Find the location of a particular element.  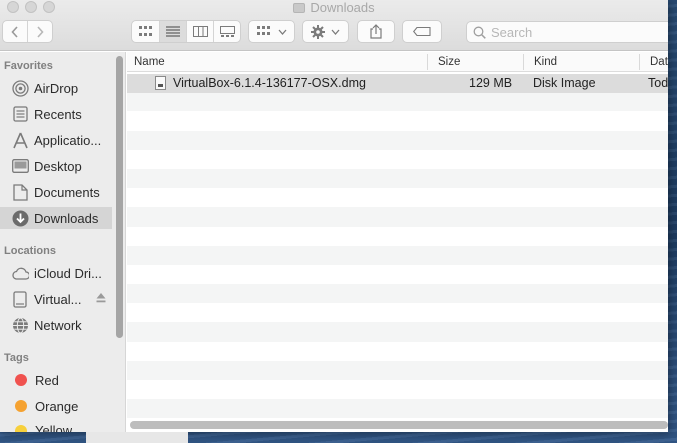

sidebar-item-label: Downloads is located at coordinates (66, 218).